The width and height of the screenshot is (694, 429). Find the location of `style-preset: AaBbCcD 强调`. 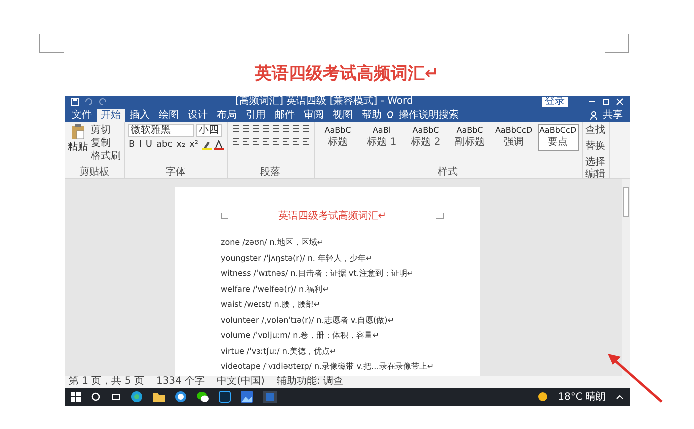

style-preset: AaBbCcD 强调 is located at coordinates (514, 137).